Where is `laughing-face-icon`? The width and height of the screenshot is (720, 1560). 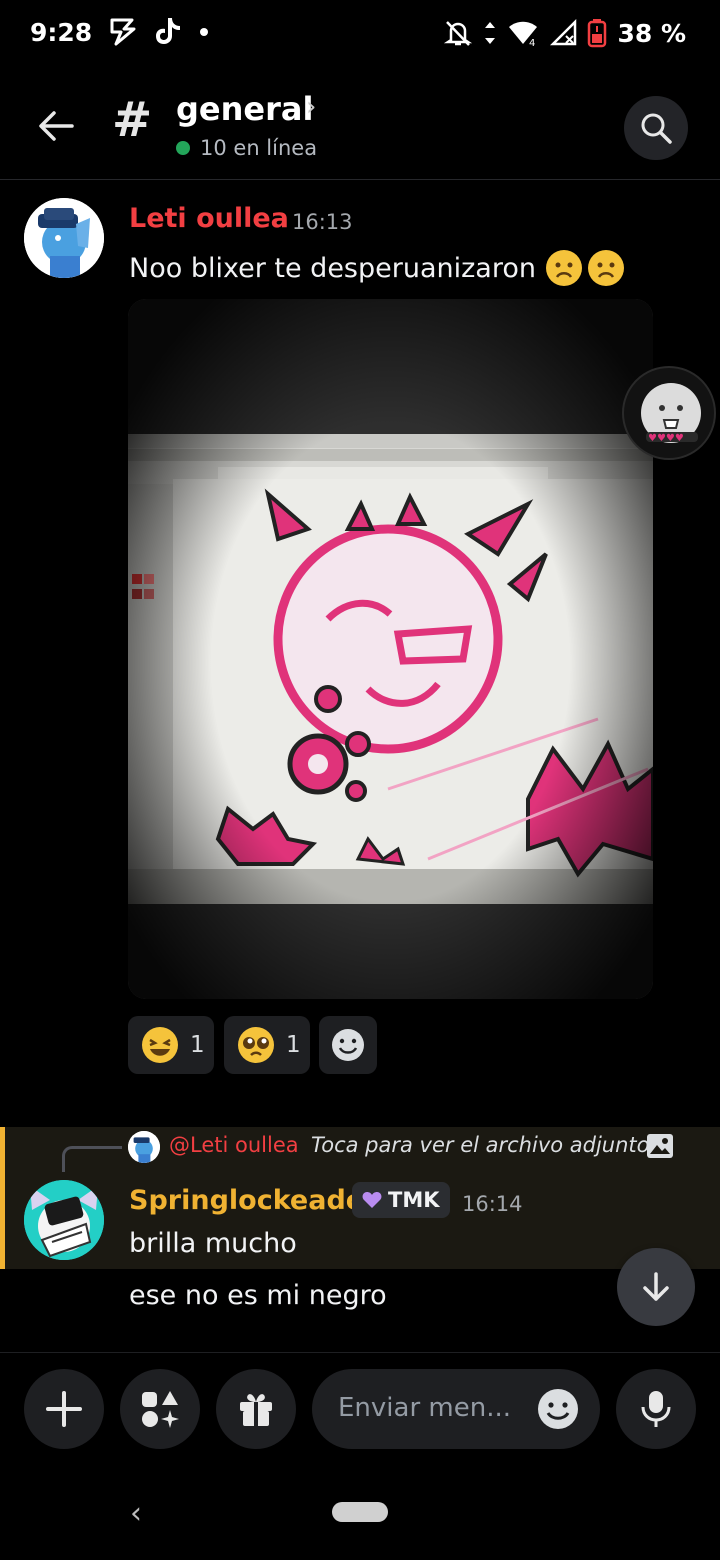 laughing-face-icon is located at coordinates (160, 1045).